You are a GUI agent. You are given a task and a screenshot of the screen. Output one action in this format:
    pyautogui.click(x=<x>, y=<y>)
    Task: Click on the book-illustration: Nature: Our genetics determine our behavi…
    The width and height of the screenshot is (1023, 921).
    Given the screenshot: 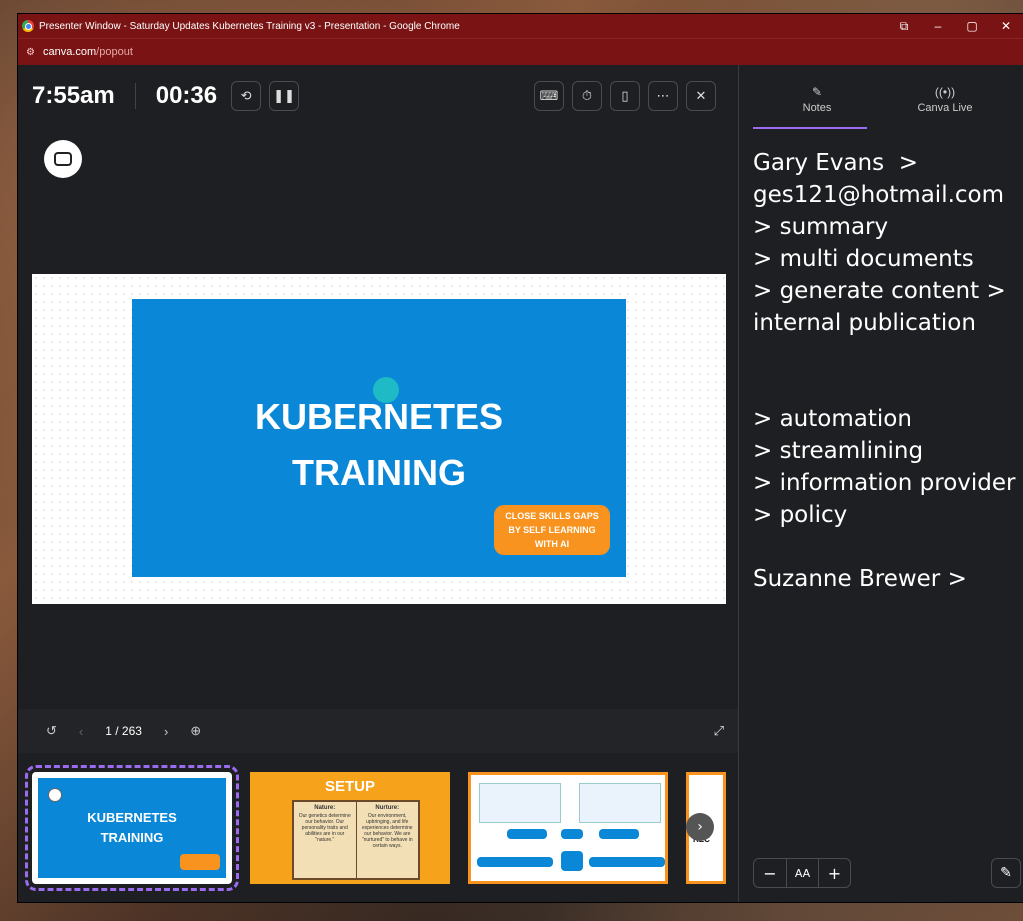 What is the action you would take?
    pyautogui.click(x=356, y=839)
    